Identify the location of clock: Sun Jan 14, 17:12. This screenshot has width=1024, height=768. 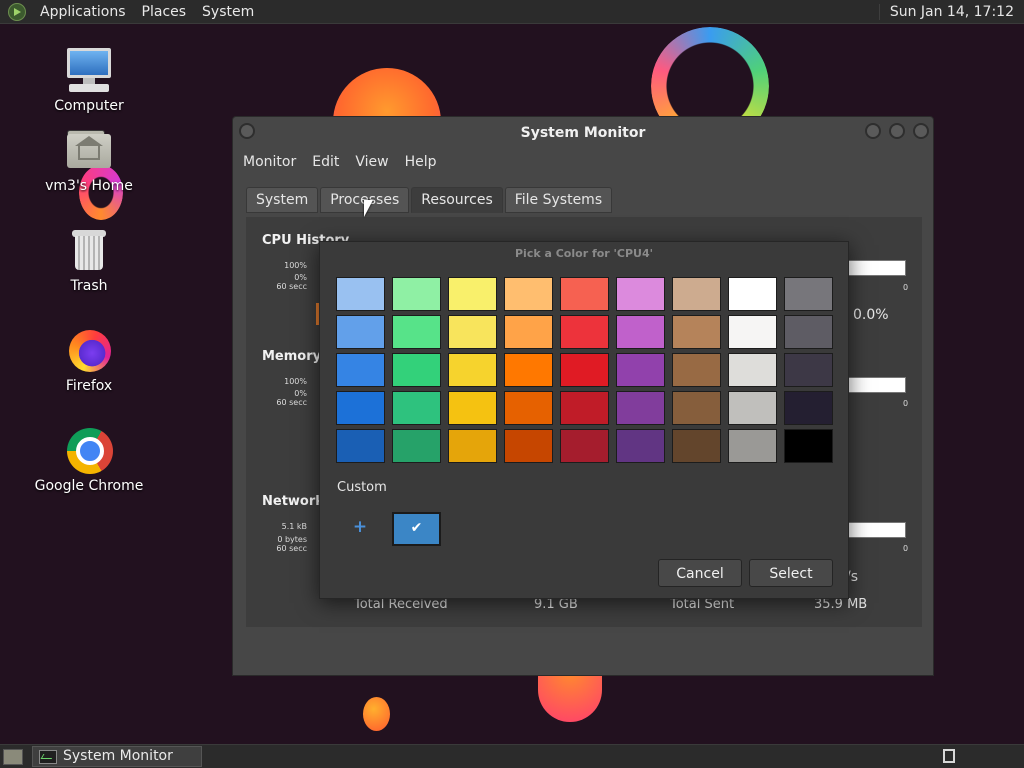
(951, 11).